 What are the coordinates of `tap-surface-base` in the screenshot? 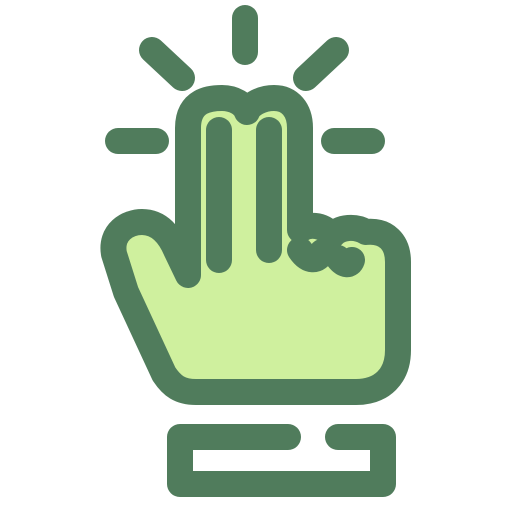 It's located at (281, 460).